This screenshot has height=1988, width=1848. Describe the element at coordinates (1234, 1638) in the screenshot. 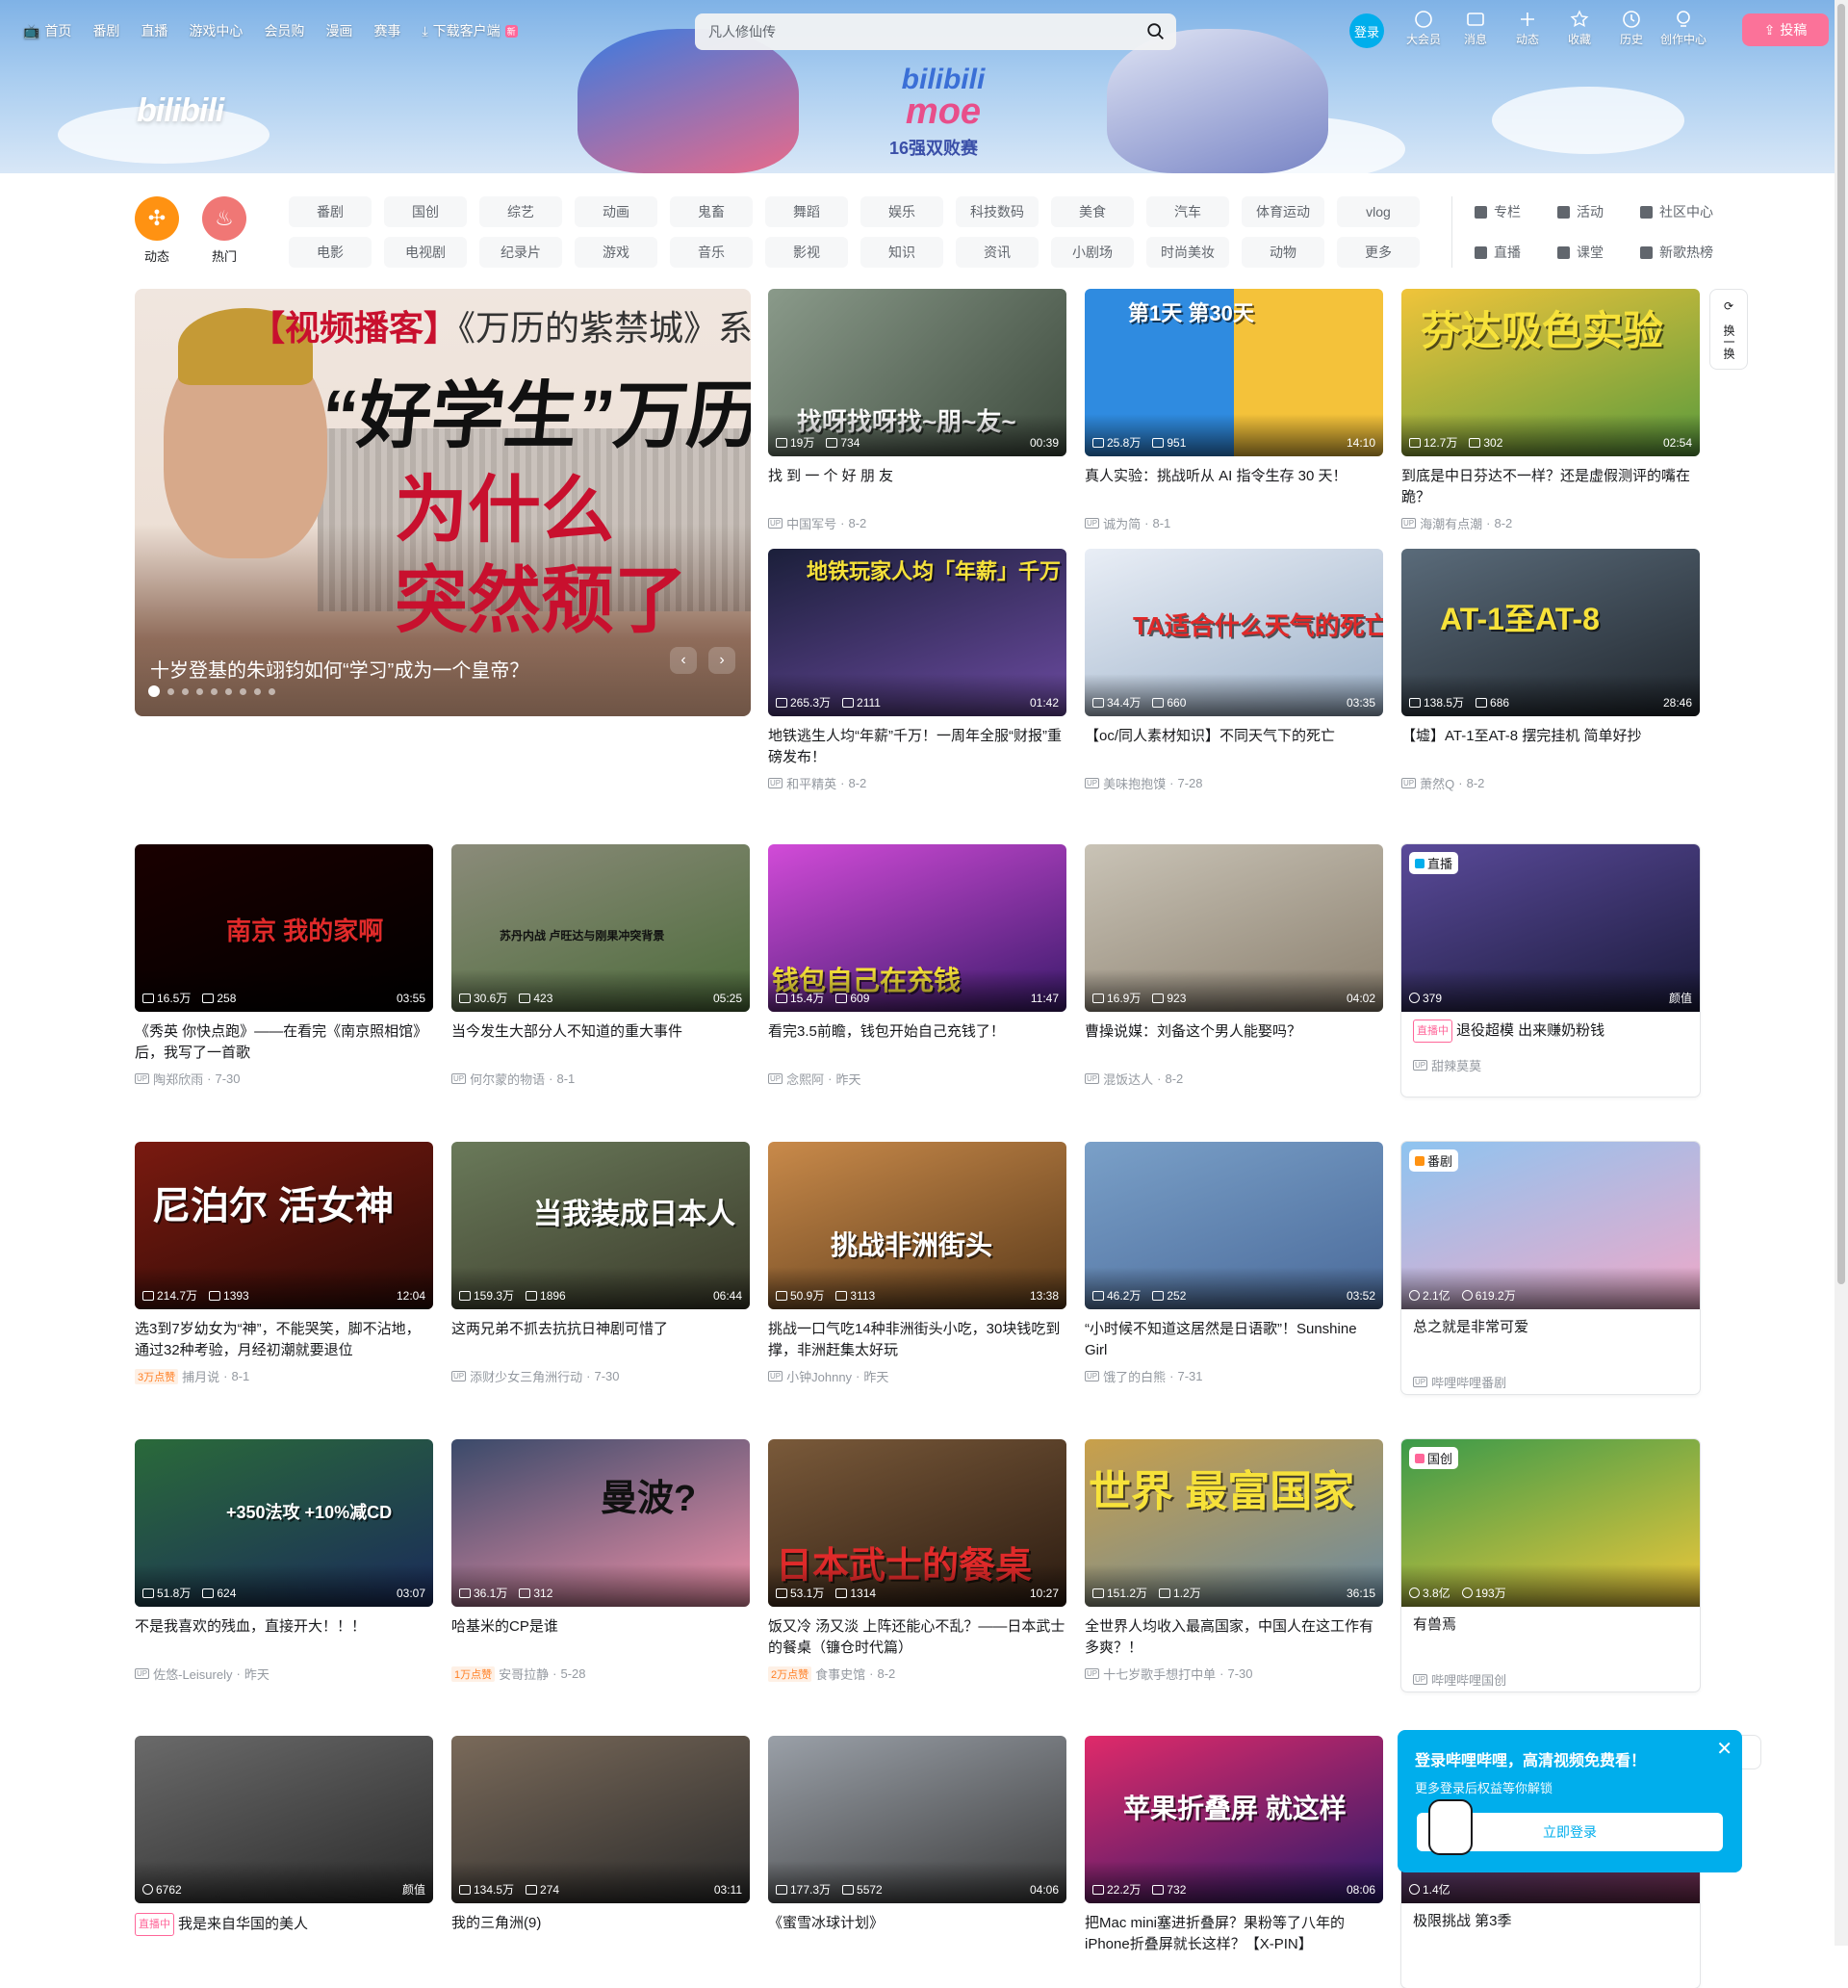

I see `video-title: 全世界人均收入最高国家，中国人在这工作有多爽？！` at that location.